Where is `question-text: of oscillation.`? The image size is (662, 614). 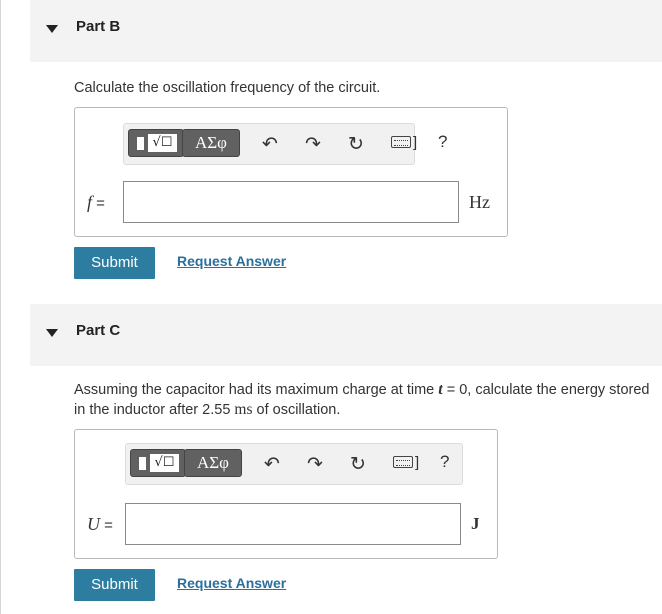
question-text: of oscillation. is located at coordinates (296, 410).